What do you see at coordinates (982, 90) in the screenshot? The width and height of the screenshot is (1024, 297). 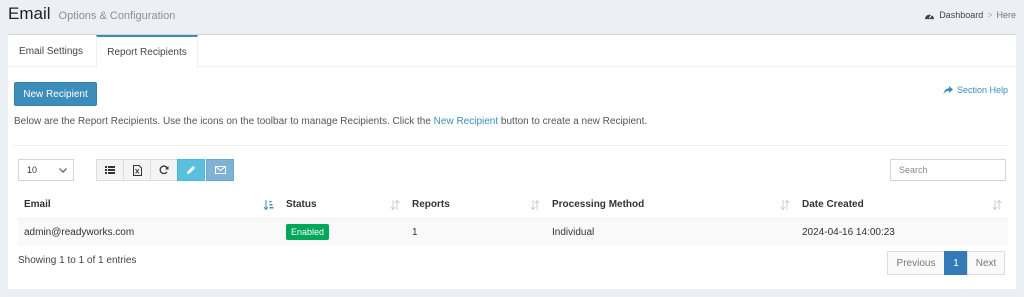 I see `section-help-label: Section Help` at bounding box center [982, 90].